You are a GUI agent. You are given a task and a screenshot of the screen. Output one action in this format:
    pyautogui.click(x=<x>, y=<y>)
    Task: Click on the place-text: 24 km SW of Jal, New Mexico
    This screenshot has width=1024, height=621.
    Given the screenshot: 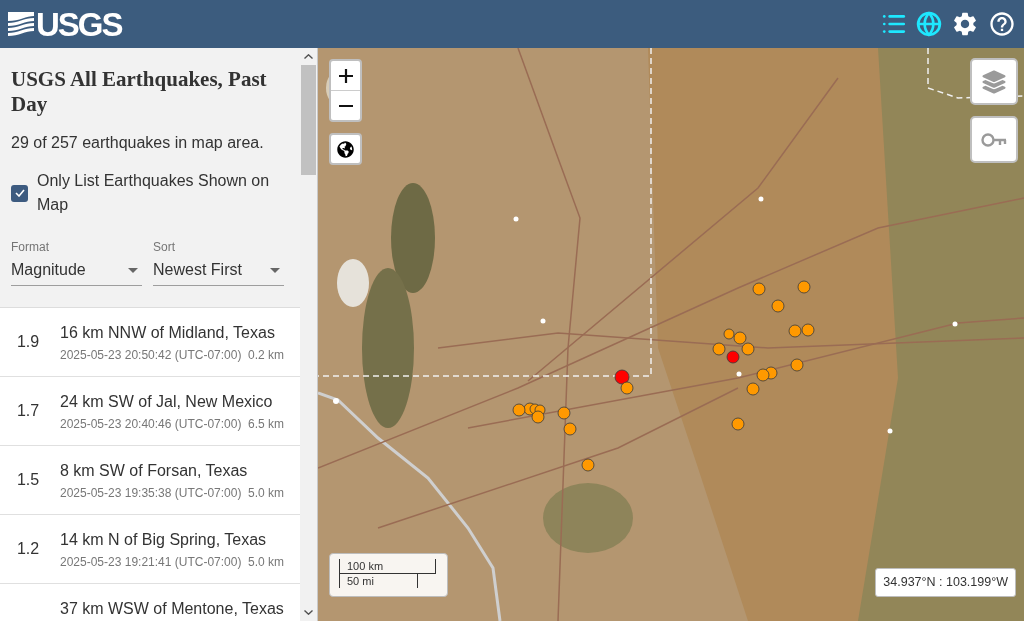 What is the action you would take?
    pyautogui.click(x=167, y=402)
    